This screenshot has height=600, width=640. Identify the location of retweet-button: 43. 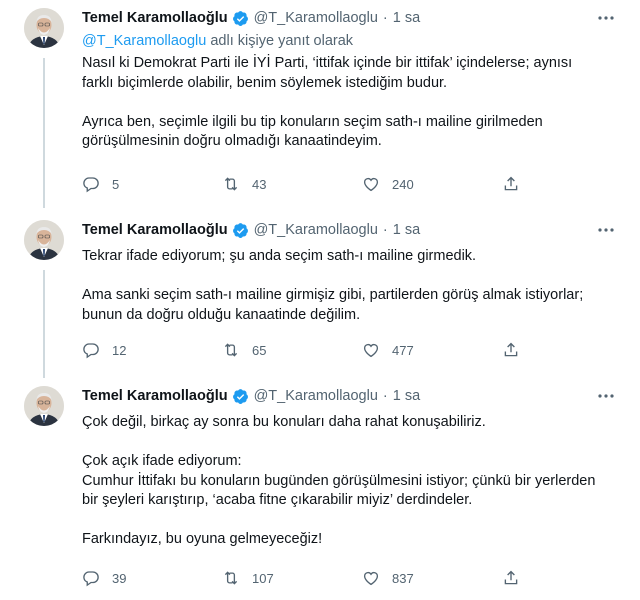
(292, 184).